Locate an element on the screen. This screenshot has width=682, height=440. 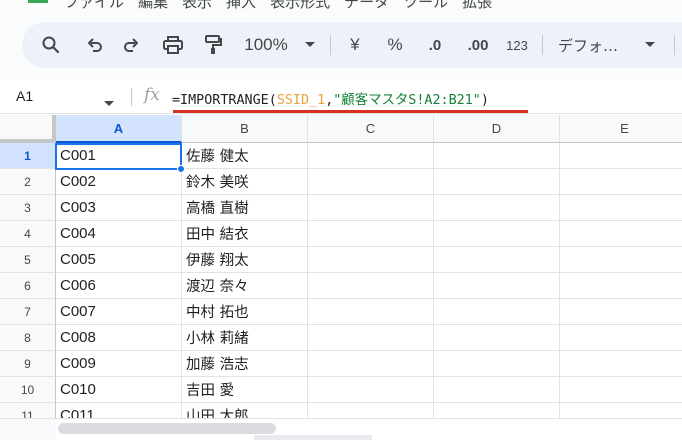
cell-b: 中村 拓也 is located at coordinates (245, 312).